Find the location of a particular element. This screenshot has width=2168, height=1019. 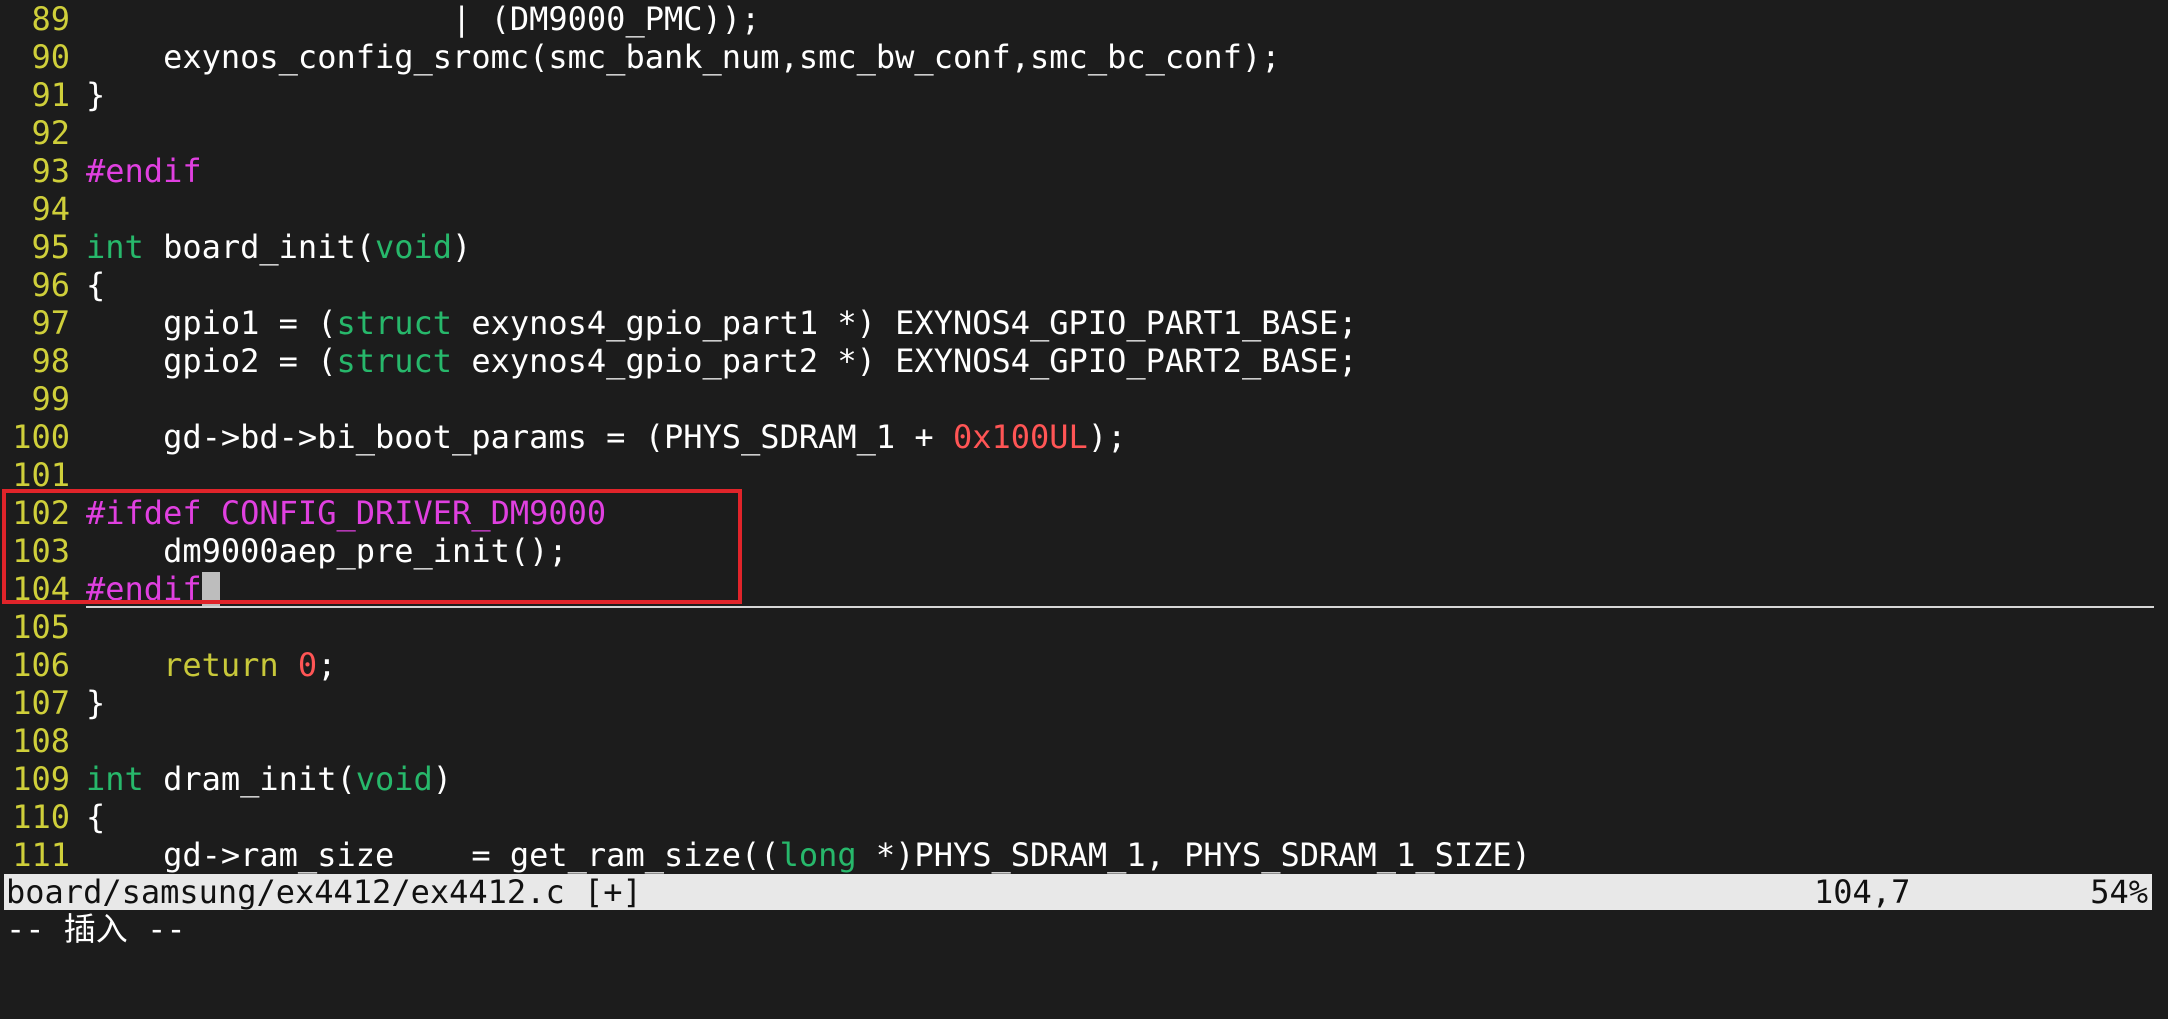

line-number: 91 is located at coordinates (50, 95).